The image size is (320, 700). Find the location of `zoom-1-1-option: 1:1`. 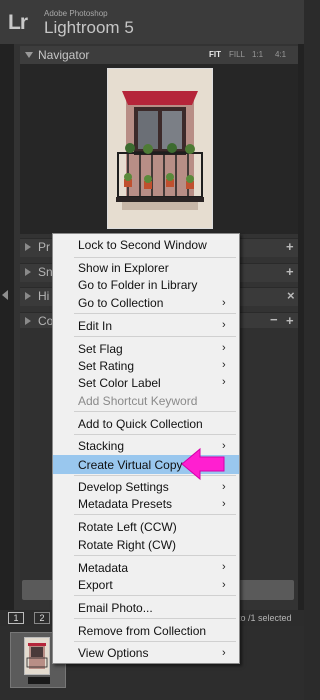

zoom-1-1-option: 1:1 is located at coordinates (257, 55).